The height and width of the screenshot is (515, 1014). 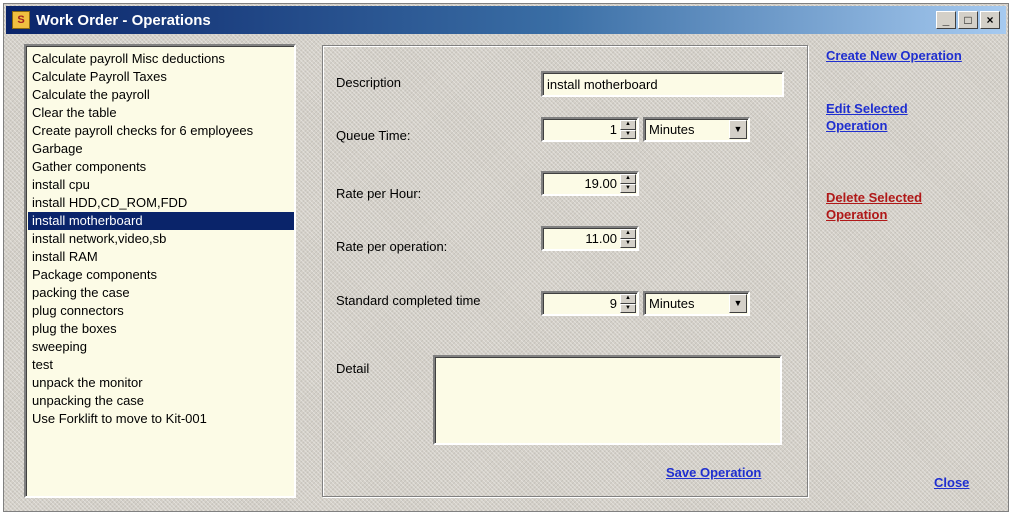 I want to click on list-item: Garbage, so click(x=161, y=149).